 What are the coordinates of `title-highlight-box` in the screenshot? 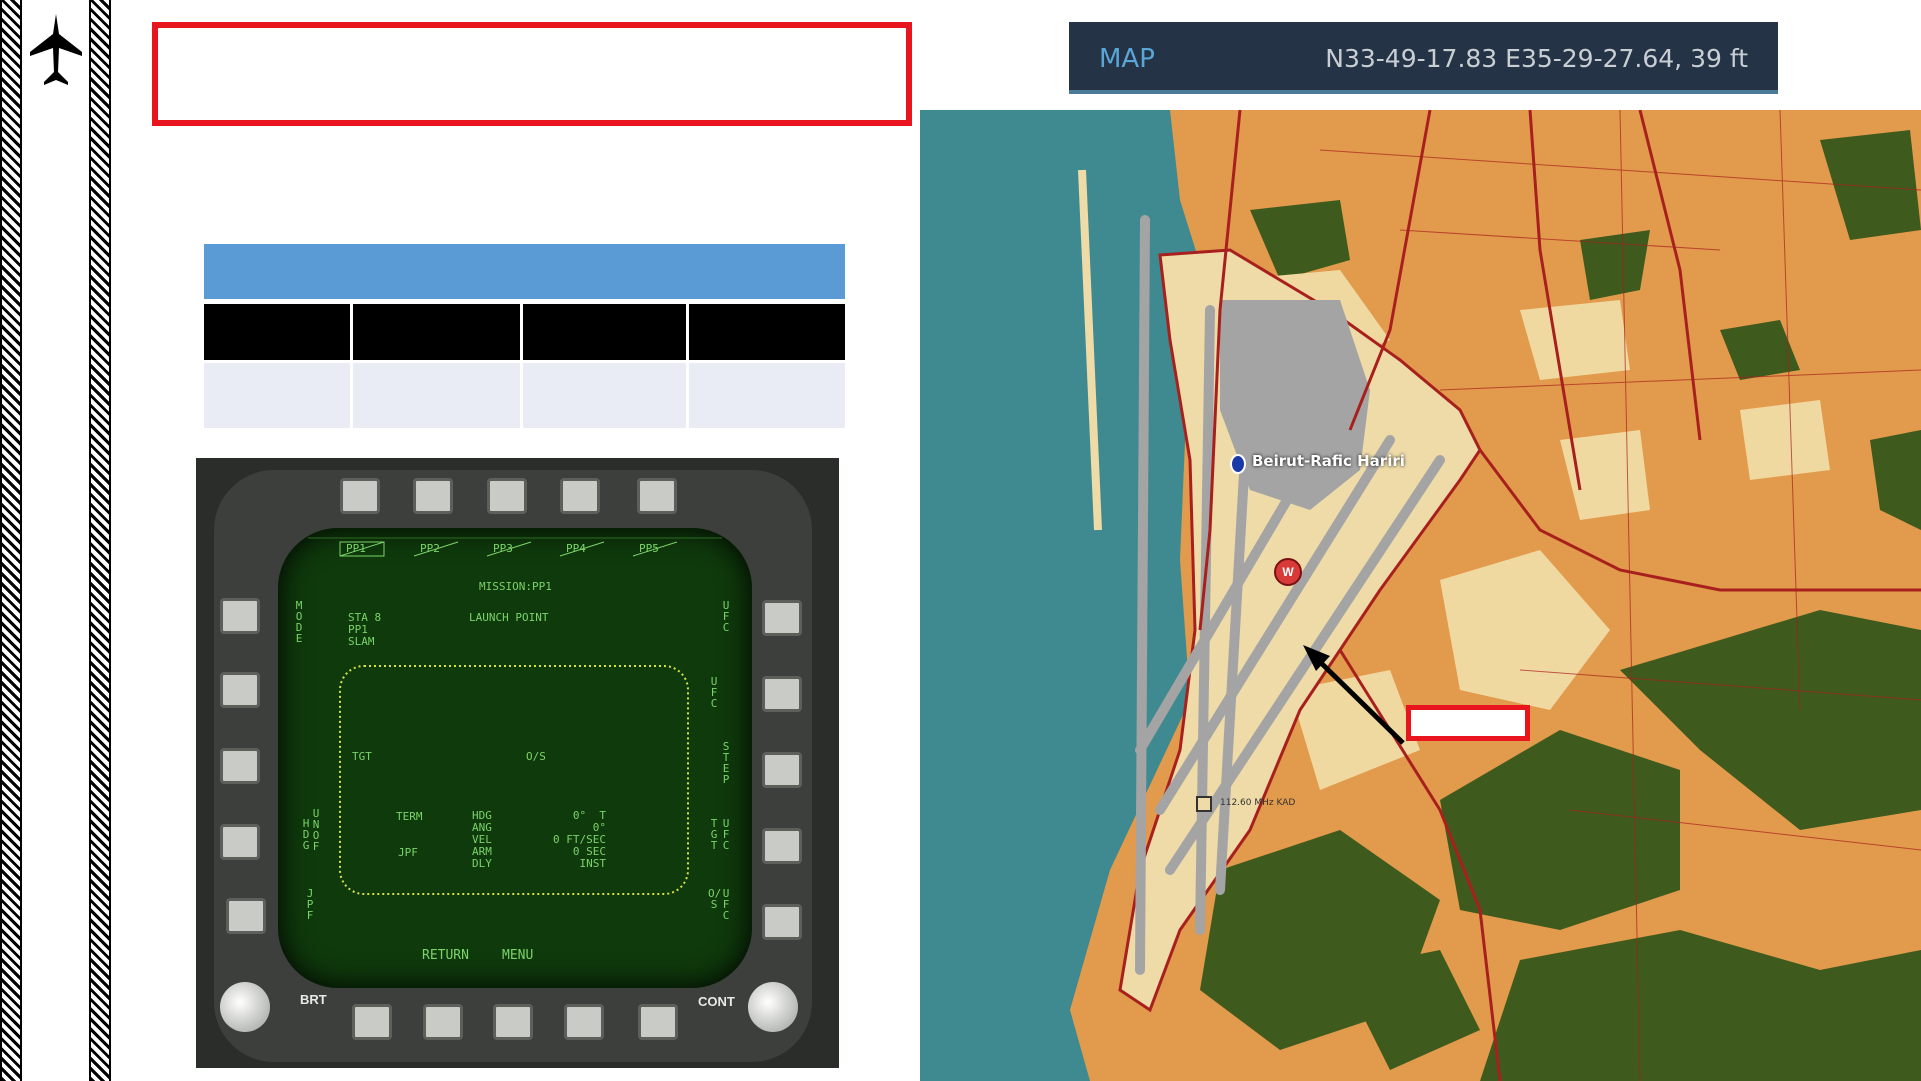 It's located at (532, 74).